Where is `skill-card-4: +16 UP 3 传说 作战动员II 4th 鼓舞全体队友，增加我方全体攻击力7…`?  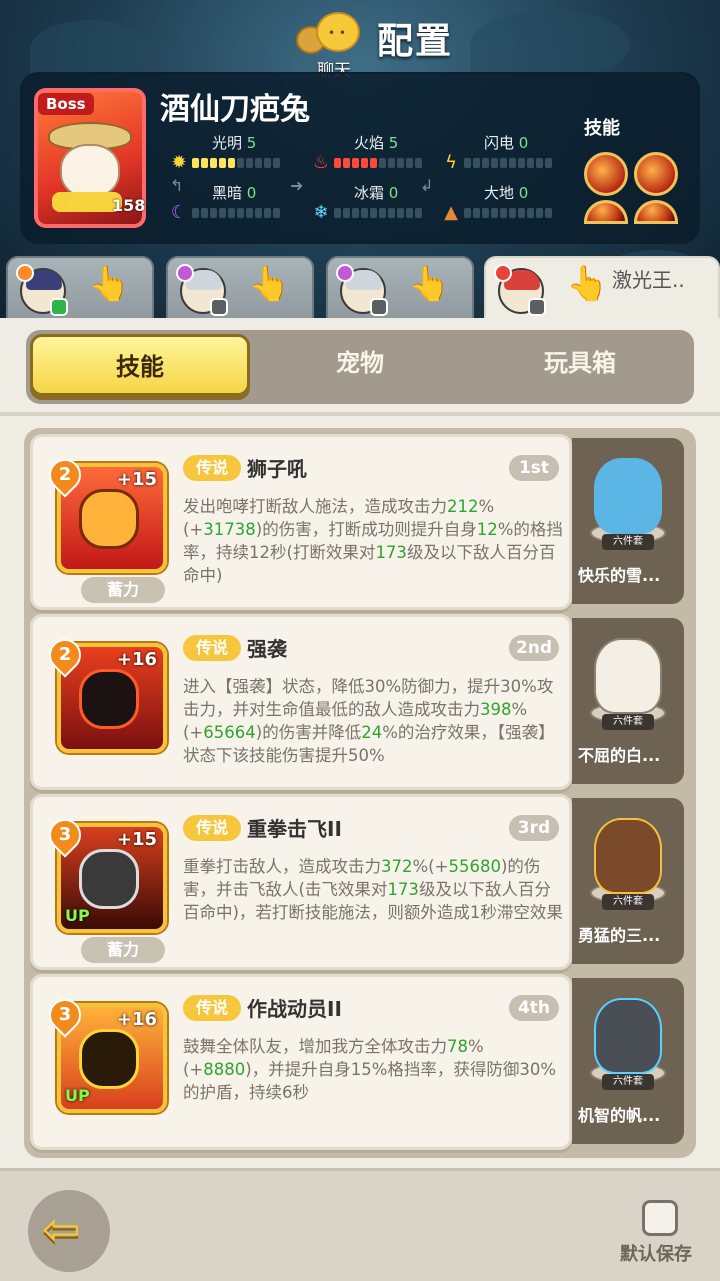 skill-card-4: +16 UP 3 传说 作战动员II 4th 鼓舞全体队友，增加我方全体攻击力7… is located at coordinates (301, 1062).